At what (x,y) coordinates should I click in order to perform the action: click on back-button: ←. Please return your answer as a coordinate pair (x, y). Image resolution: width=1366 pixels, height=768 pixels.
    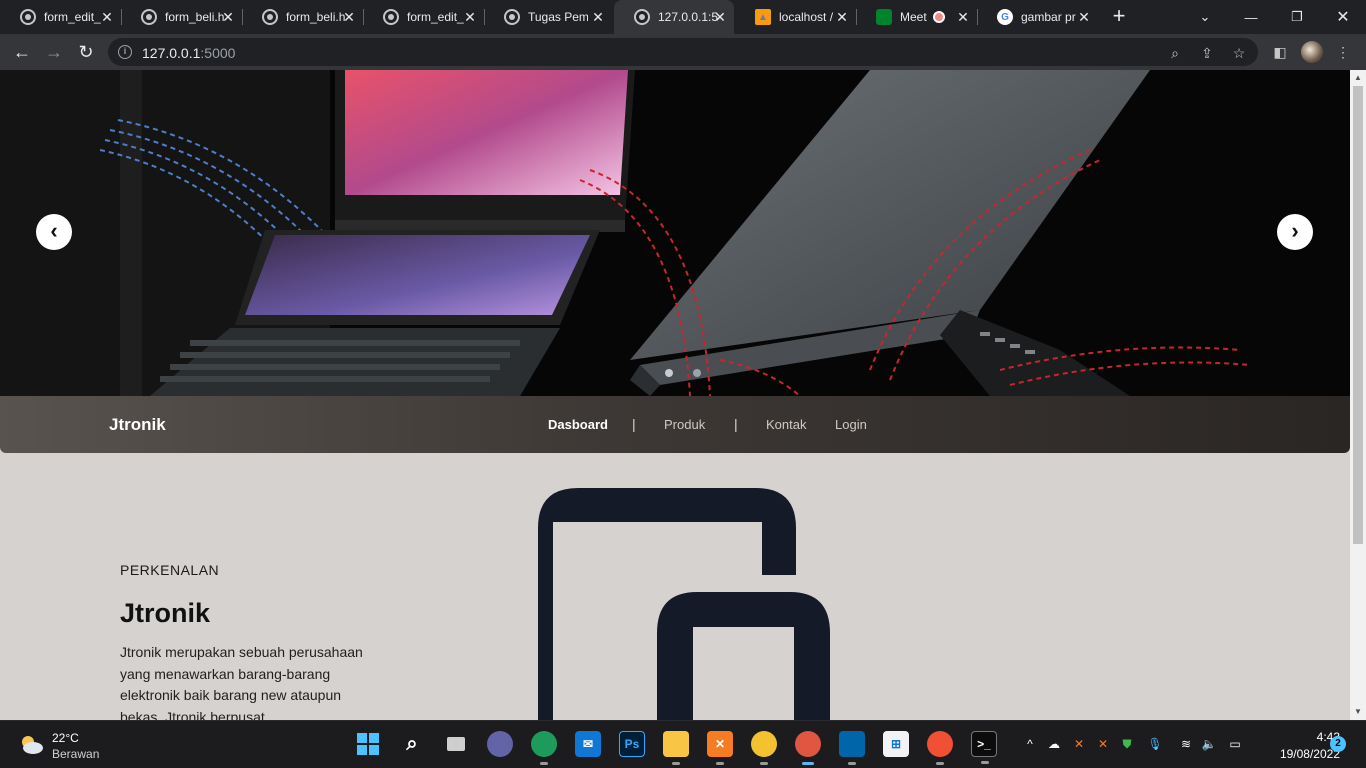
    Looking at the image, I should click on (22, 52).